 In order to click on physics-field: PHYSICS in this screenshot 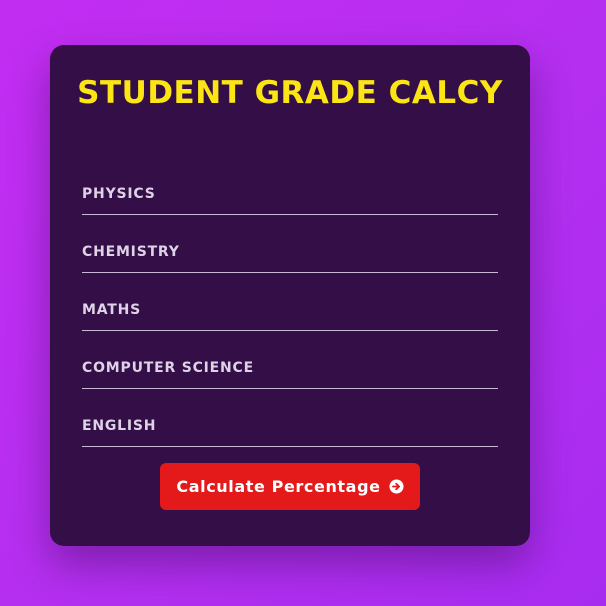, I will do `click(290, 195)`.